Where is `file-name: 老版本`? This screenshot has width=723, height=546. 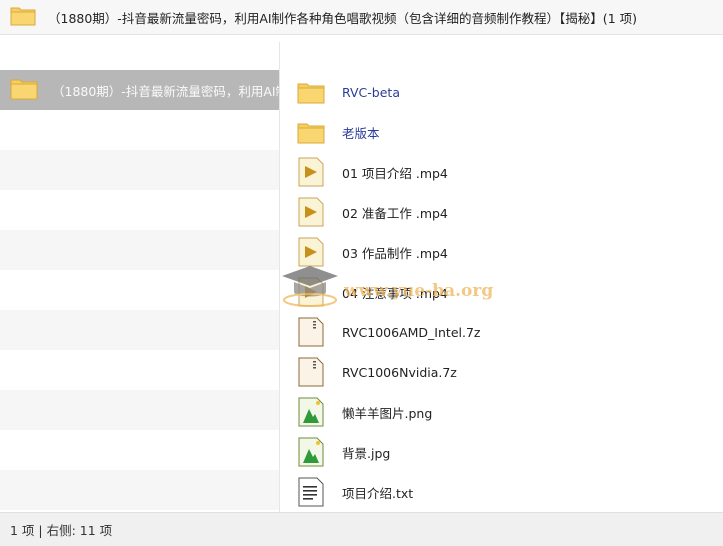 file-name: 老版本 is located at coordinates (361, 133).